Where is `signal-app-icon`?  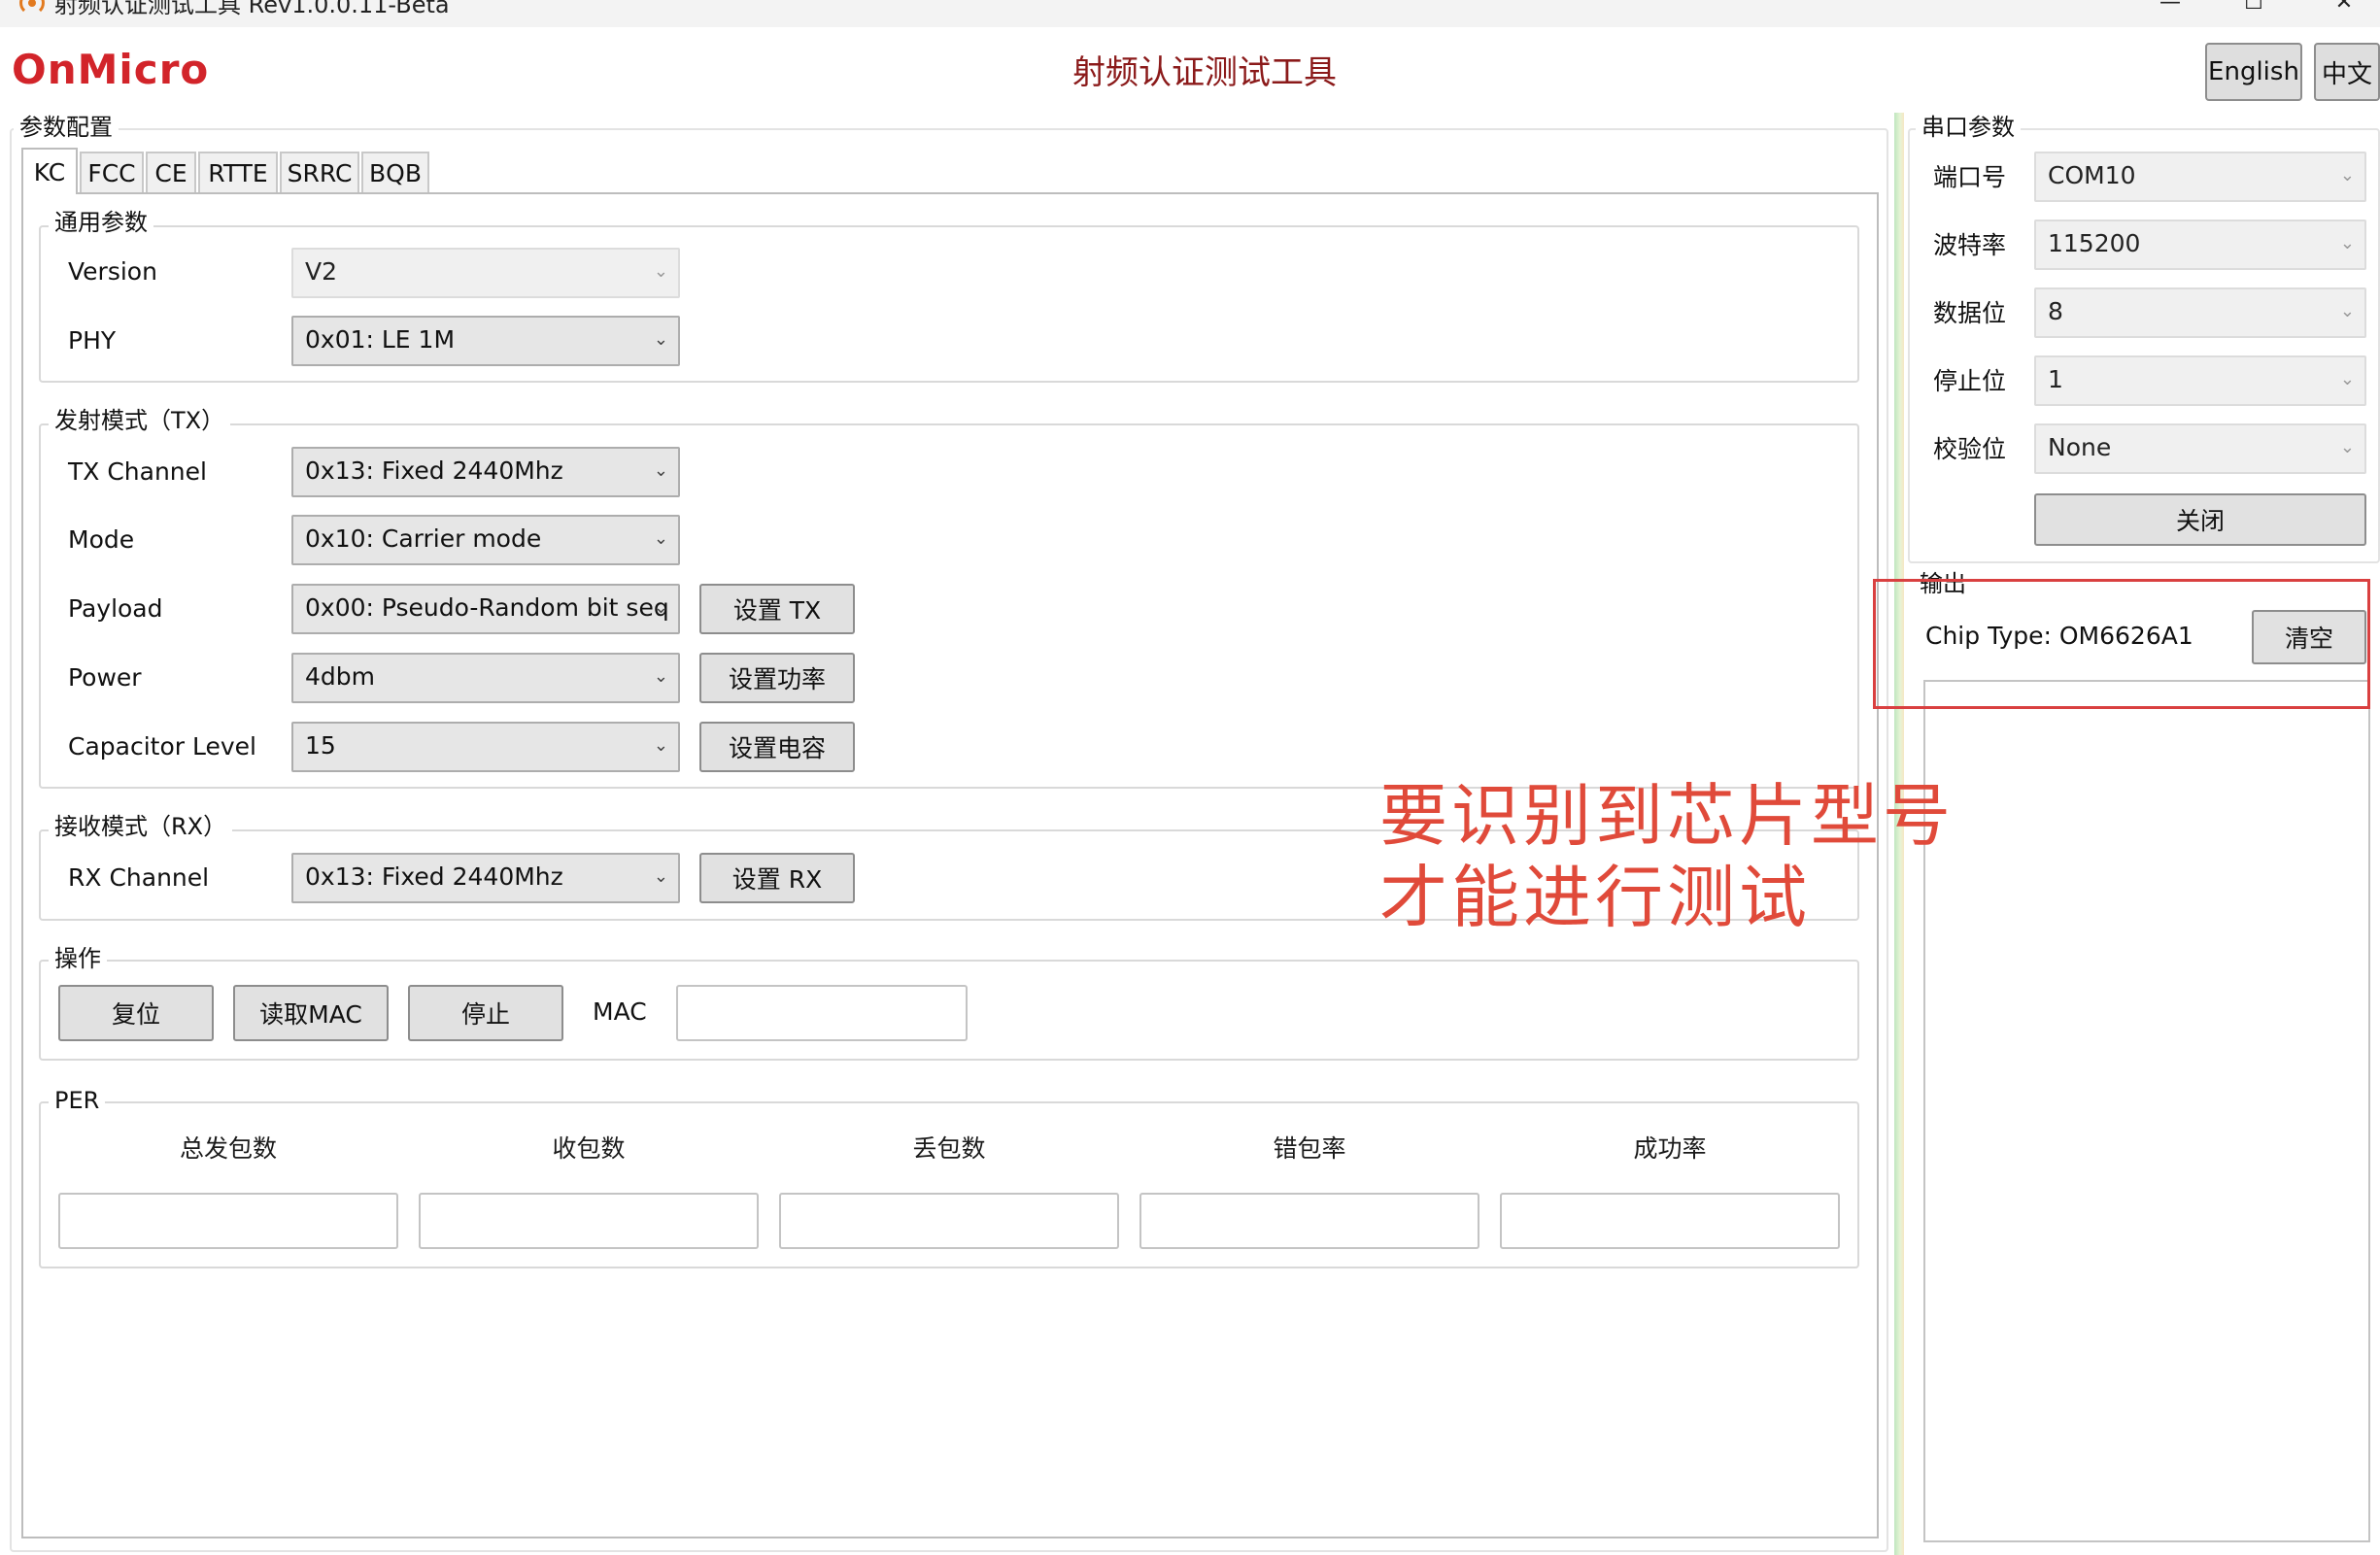
signal-app-icon is located at coordinates (32, 7).